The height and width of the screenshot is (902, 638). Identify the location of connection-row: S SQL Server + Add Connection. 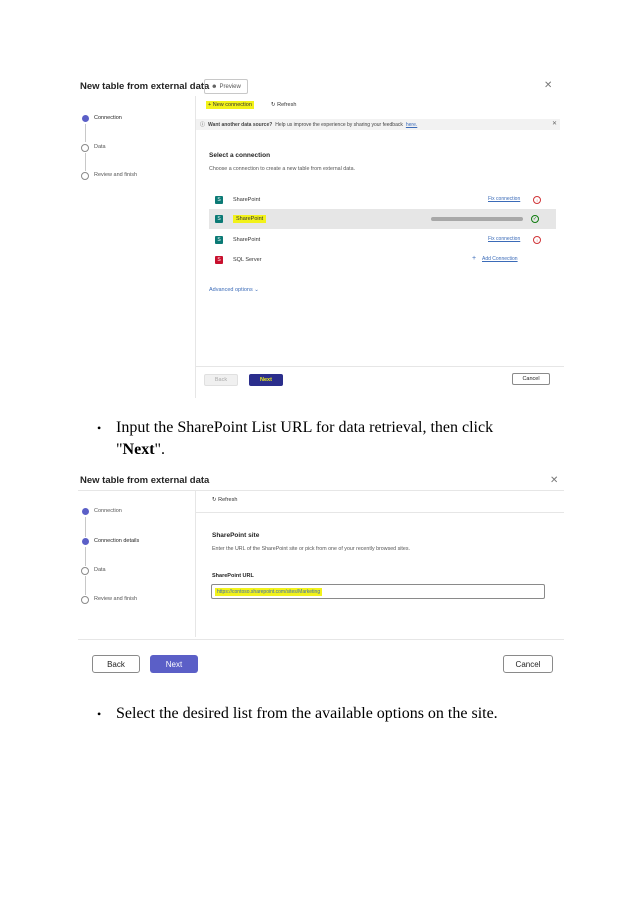
(382, 260).